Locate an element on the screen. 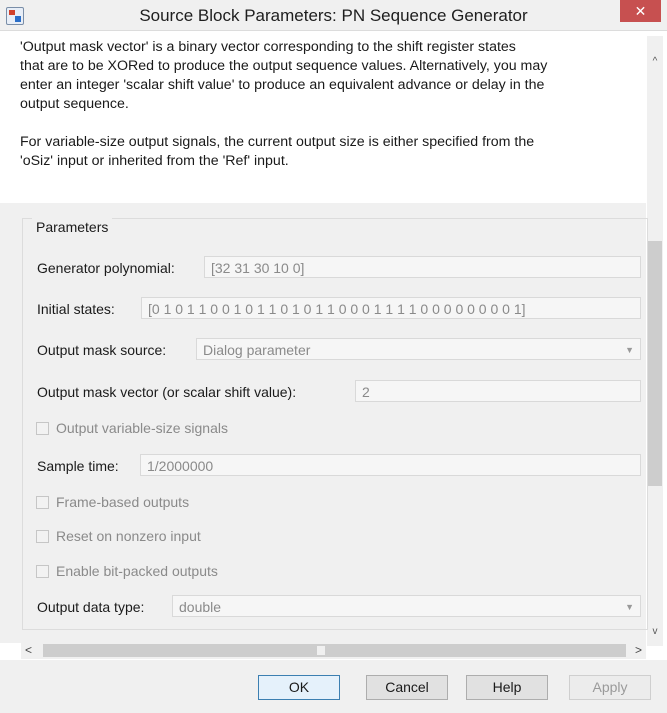 The height and width of the screenshot is (713, 667). scroll-up-arrow-icon: ^ is located at coordinates (655, 61).